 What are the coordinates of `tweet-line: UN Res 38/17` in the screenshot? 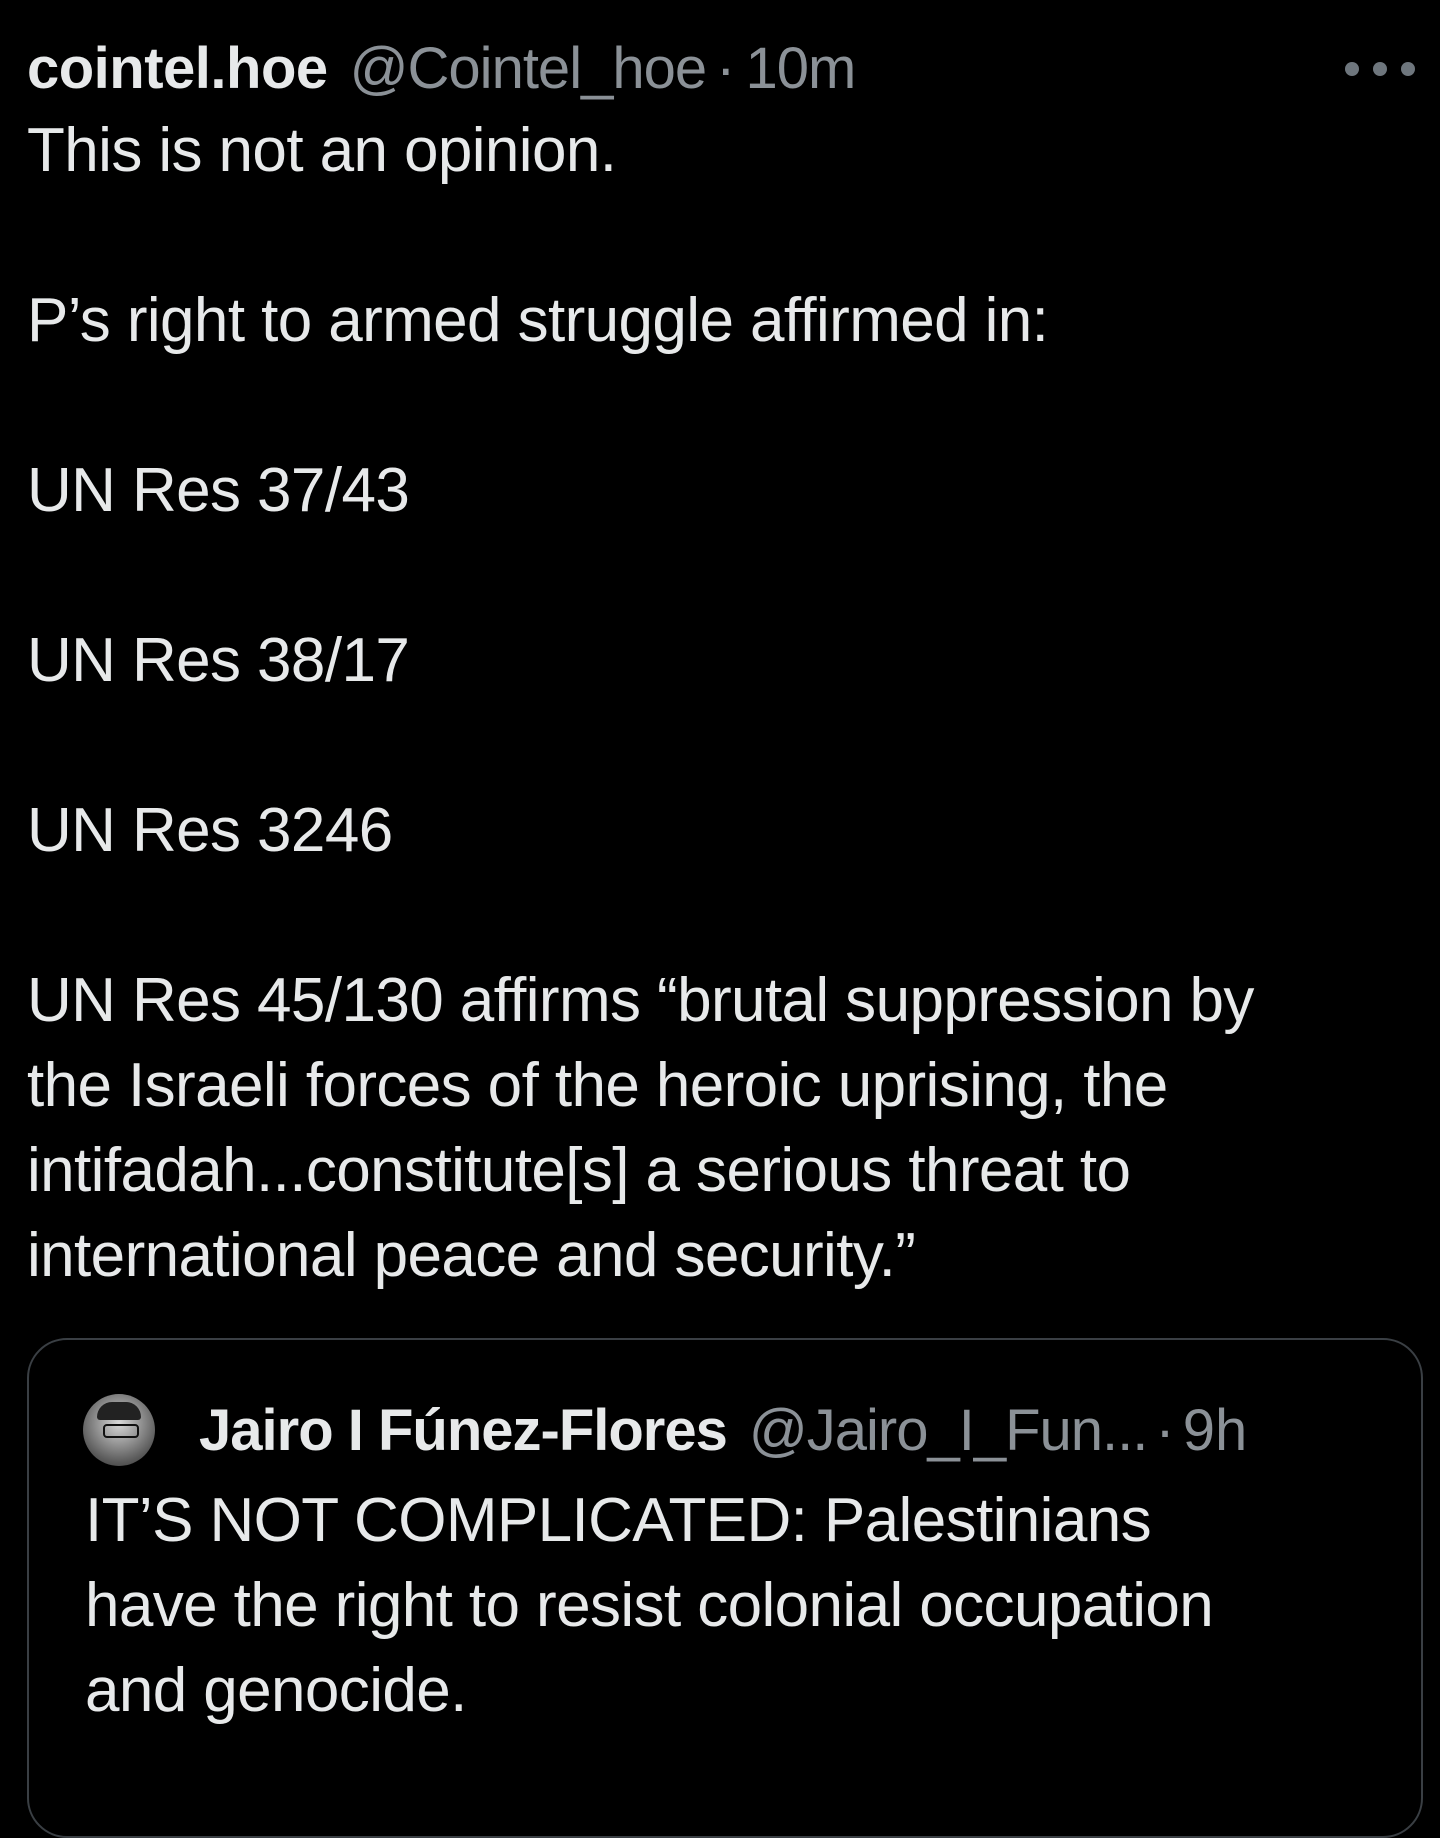 It's located at (218, 660).